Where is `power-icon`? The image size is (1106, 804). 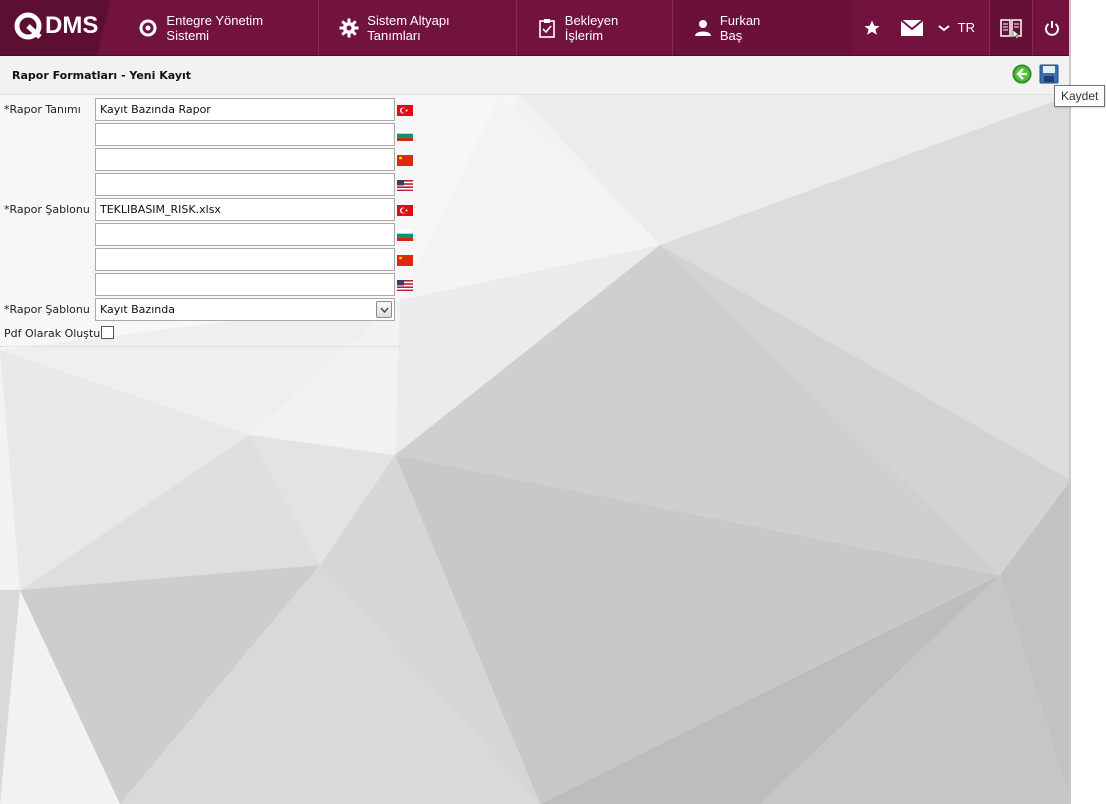
power-icon is located at coordinates (1052, 28).